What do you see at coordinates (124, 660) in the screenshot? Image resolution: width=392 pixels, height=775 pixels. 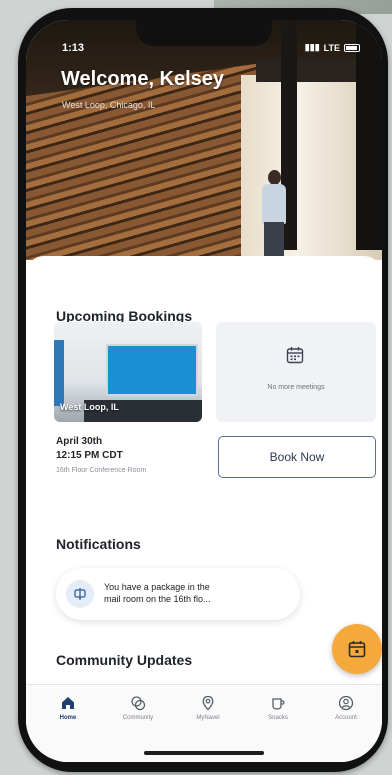 I see `community-updates-title: Community Updates` at bounding box center [124, 660].